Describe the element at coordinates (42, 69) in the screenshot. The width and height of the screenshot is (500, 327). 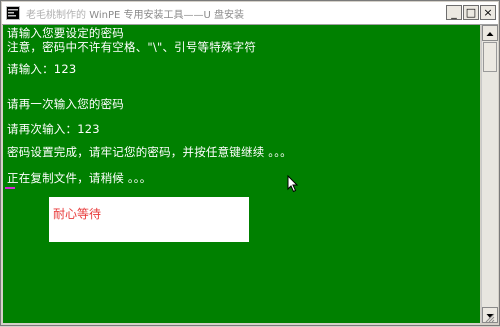
I see `console-line-input: 请输入：123` at that location.